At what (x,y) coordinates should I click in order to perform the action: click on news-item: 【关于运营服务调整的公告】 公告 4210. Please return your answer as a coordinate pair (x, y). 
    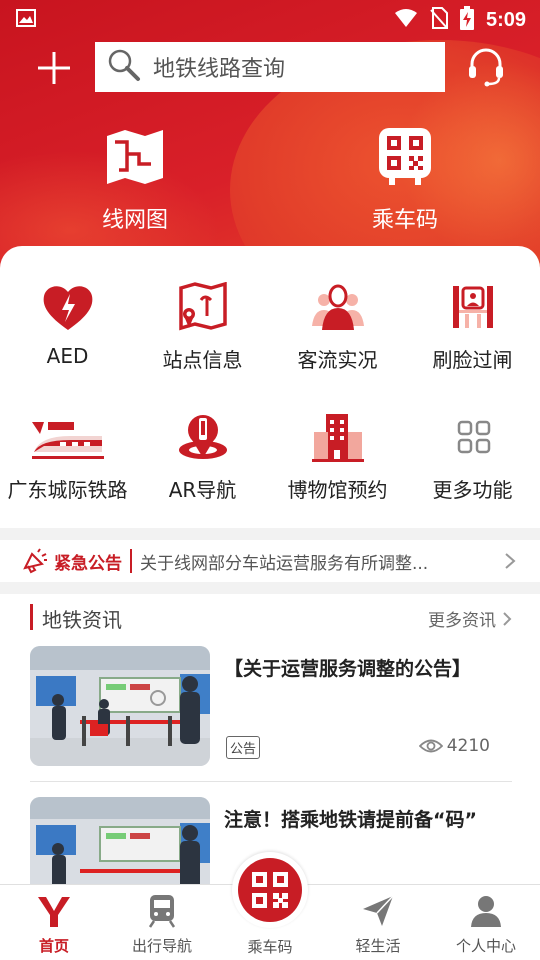
    Looking at the image, I should click on (271, 707).